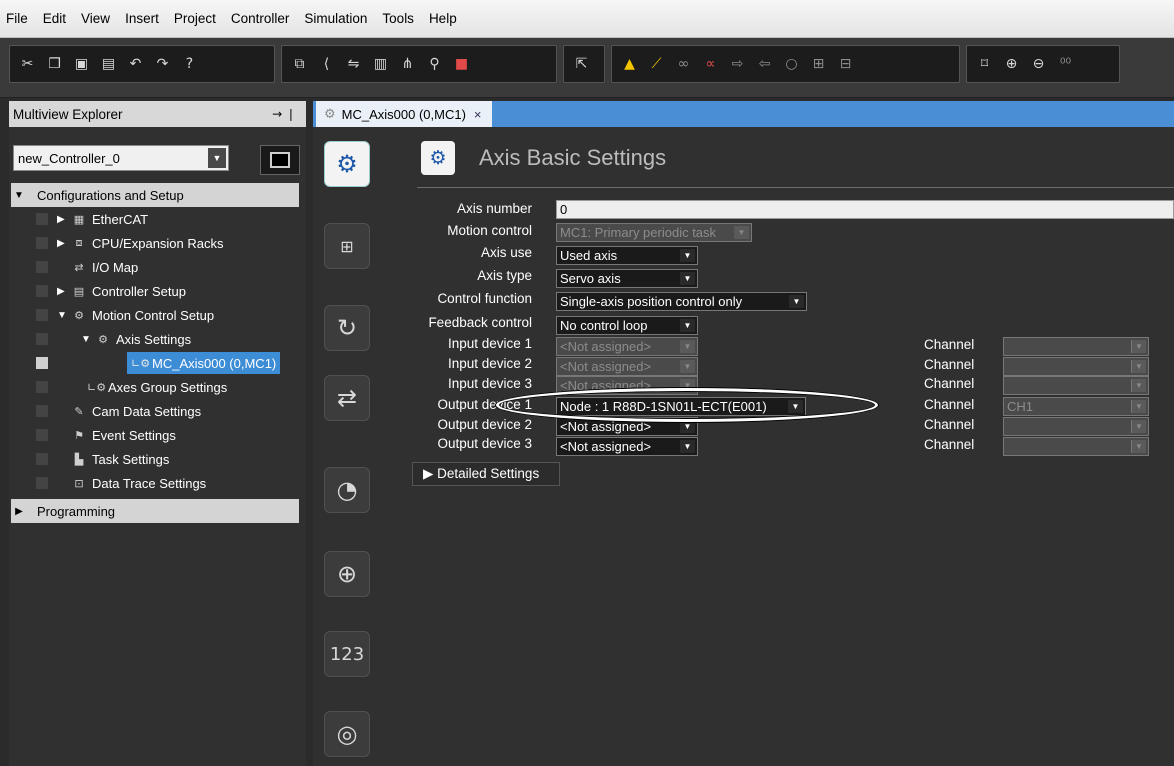  What do you see at coordinates (791, 64) in the screenshot?
I see `online-icon: ○` at bounding box center [791, 64].